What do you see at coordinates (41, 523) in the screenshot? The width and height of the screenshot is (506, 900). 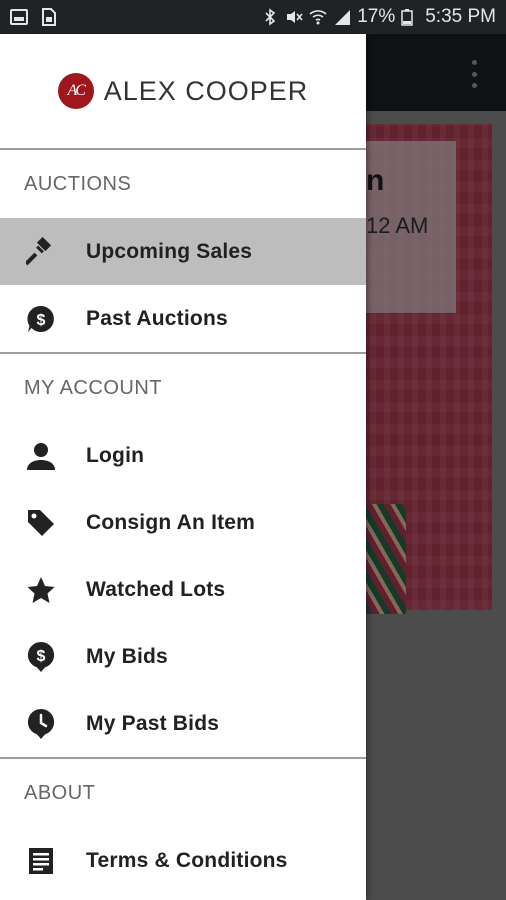 I see `tag-icon` at bounding box center [41, 523].